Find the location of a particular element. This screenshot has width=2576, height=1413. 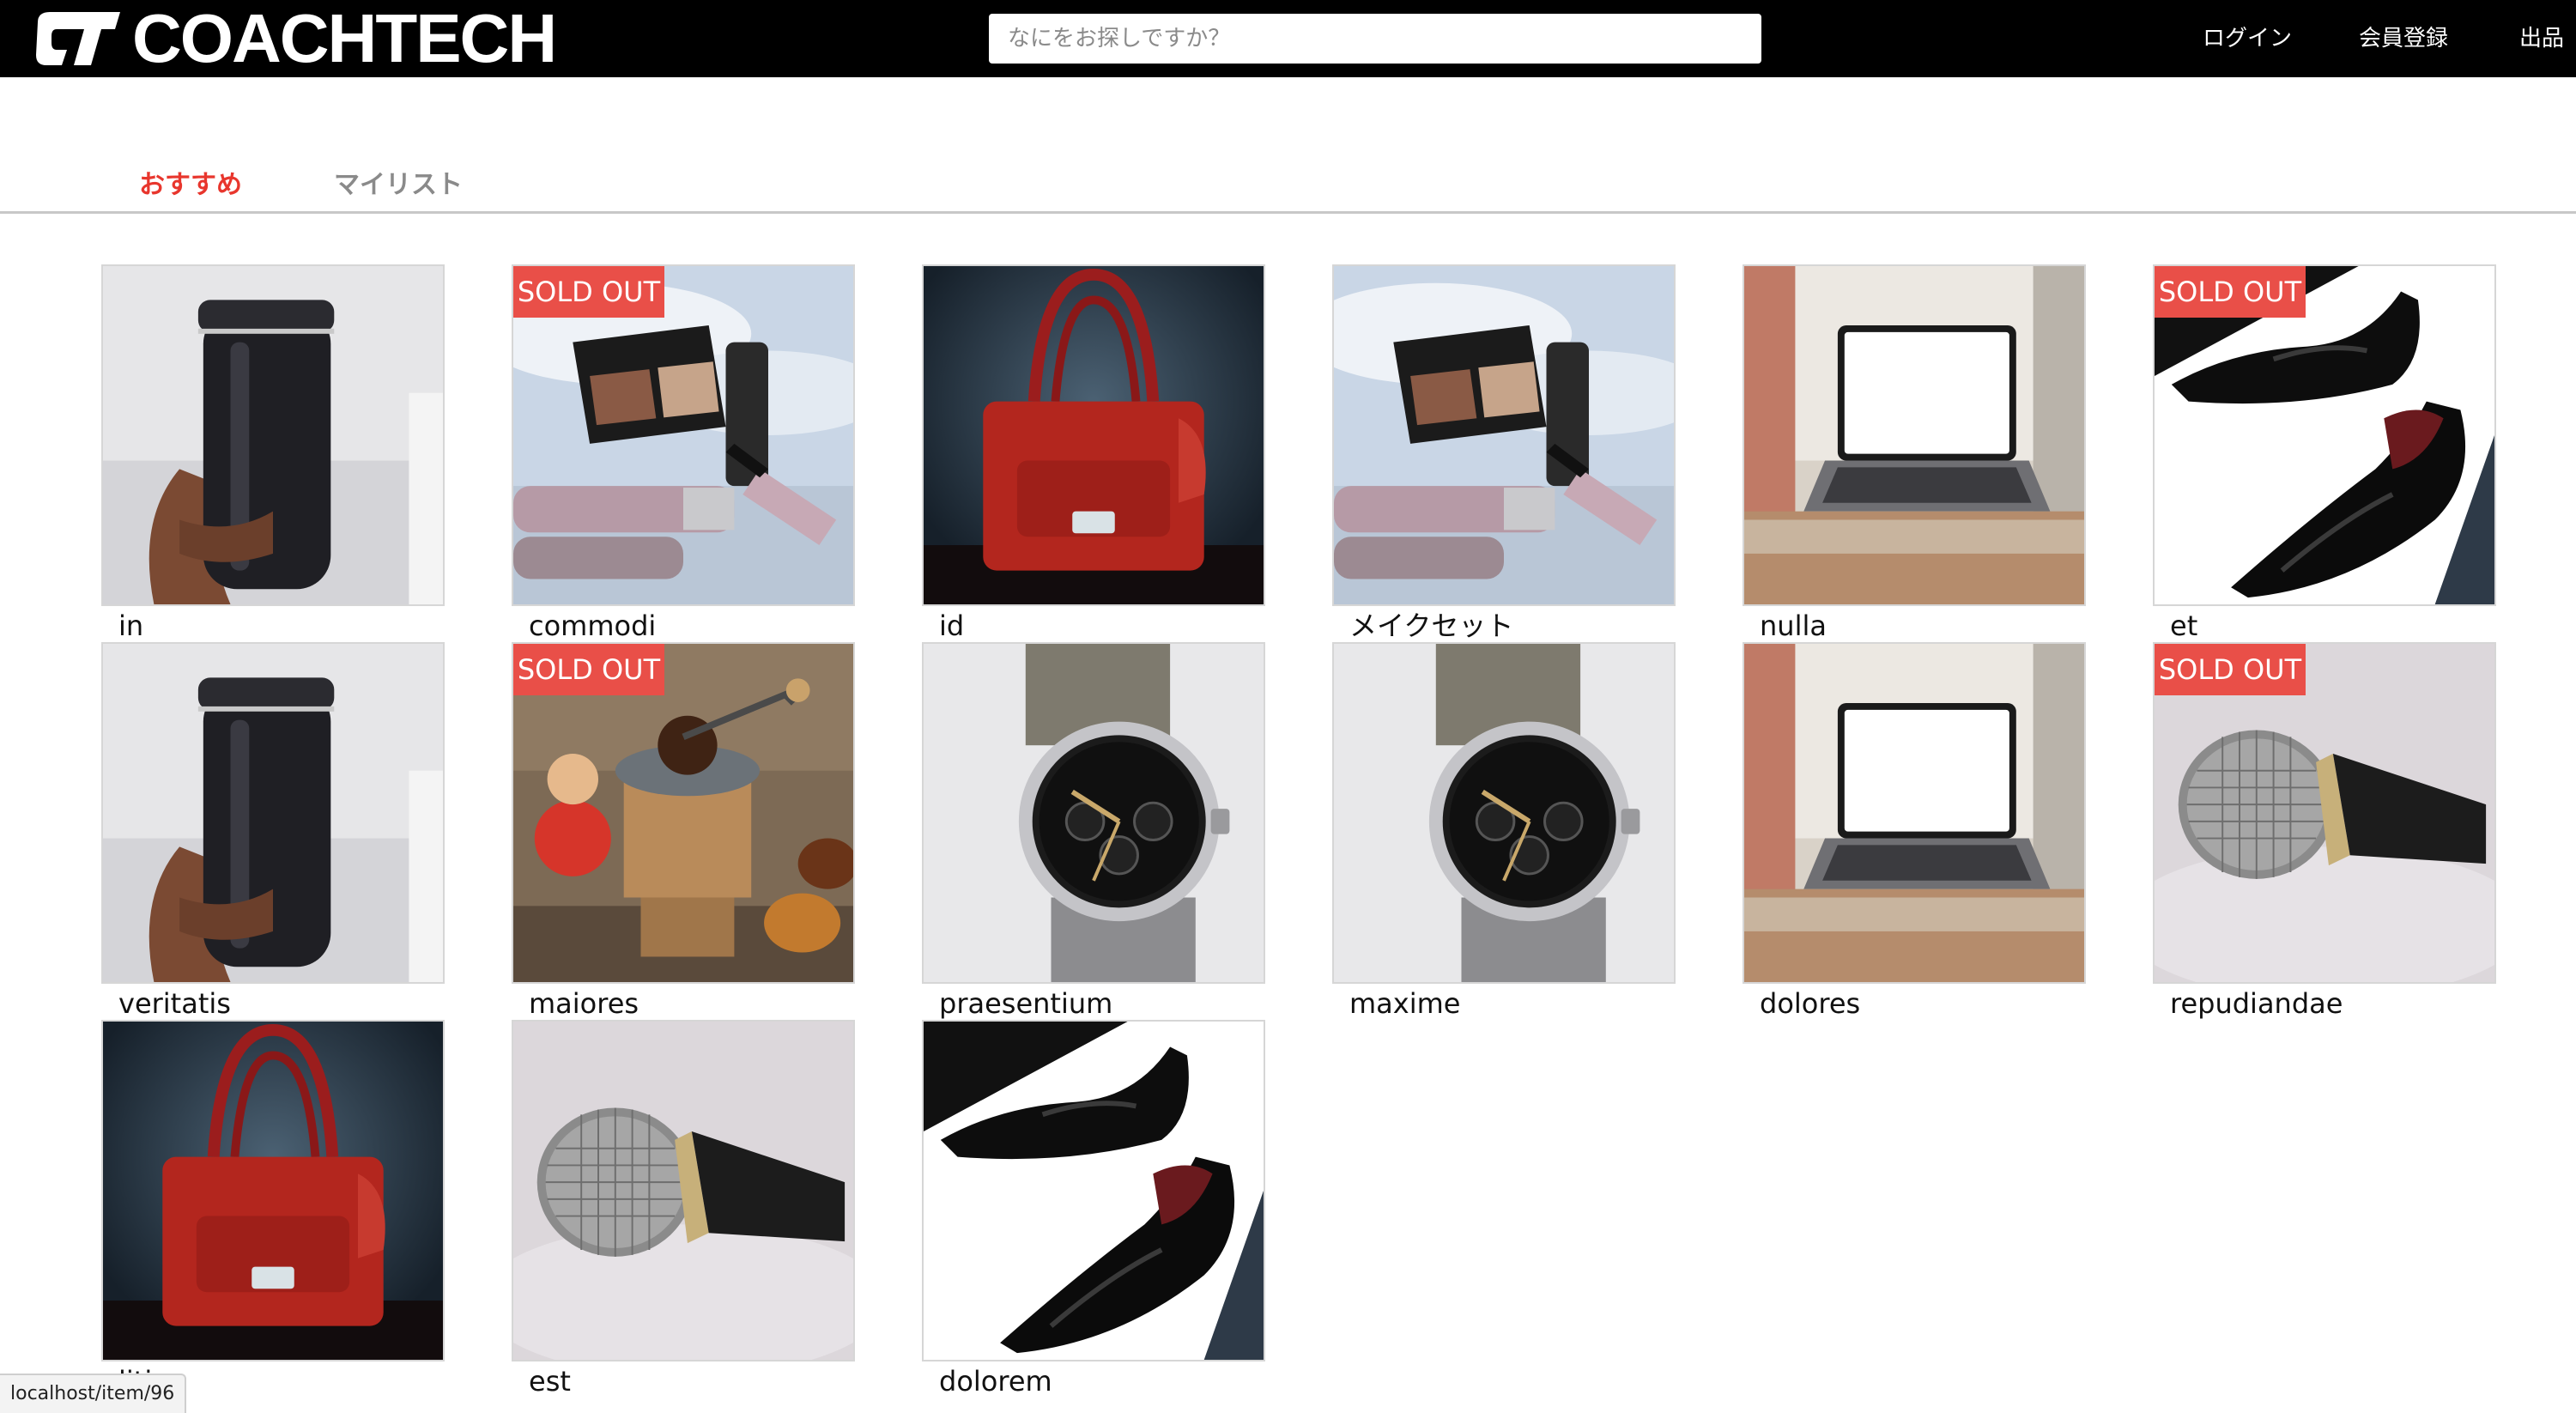

logo: COACHTECH is located at coordinates (295, 38).